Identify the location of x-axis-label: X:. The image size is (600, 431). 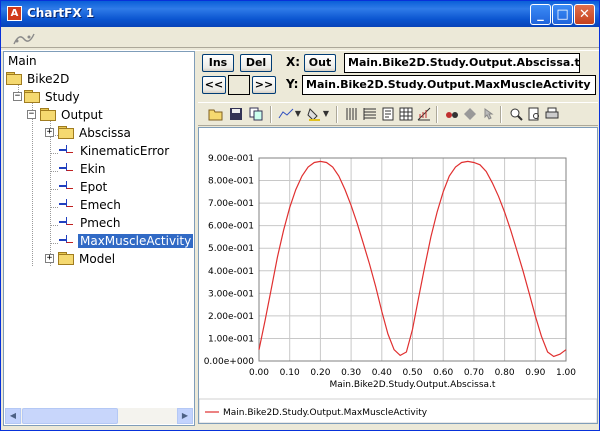
(293, 62).